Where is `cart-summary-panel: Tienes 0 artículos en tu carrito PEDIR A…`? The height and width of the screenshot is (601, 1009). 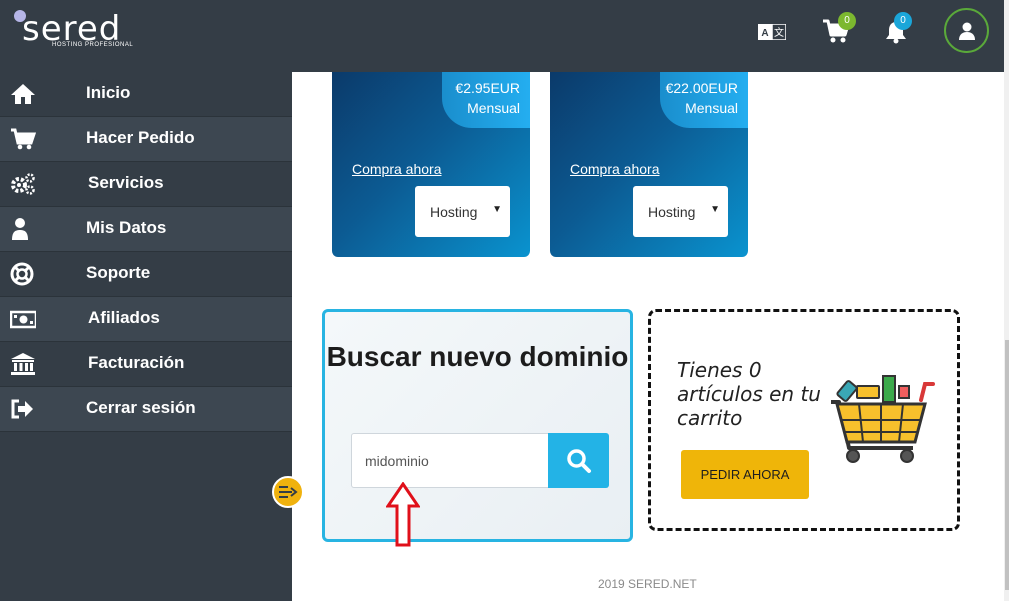
cart-summary-panel: Tienes 0 artículos en tu carrito PEDIR A… is located at coordinates (804, 420).